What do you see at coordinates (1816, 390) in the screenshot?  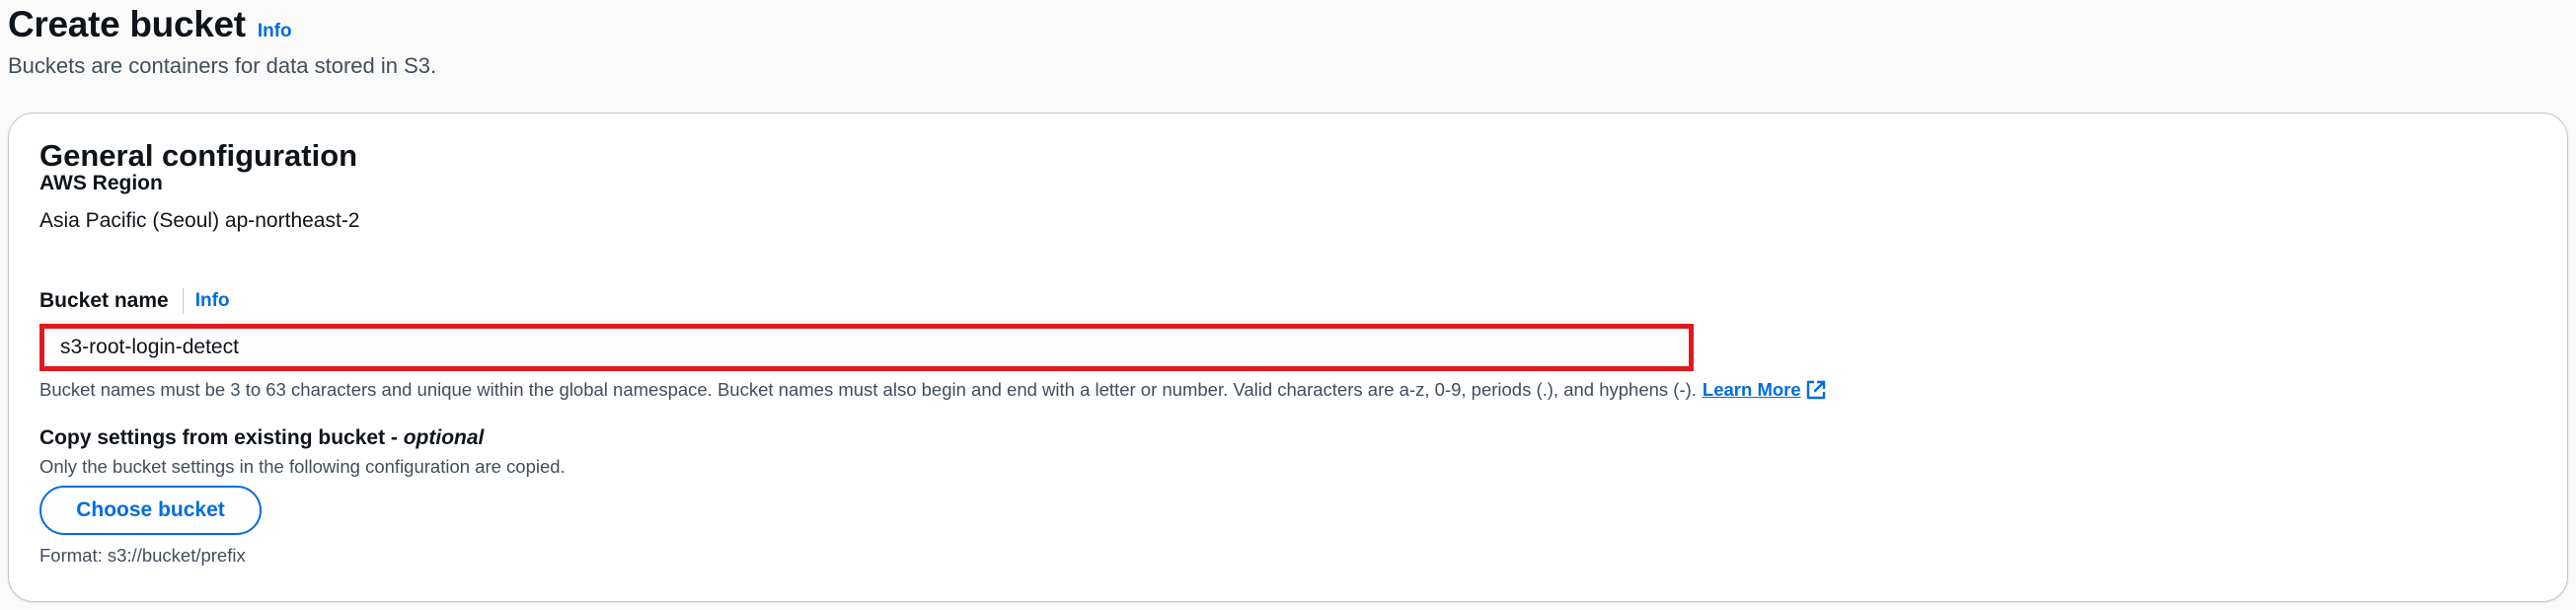 I see `external-link-icon` at bounding box center [1816, 390].